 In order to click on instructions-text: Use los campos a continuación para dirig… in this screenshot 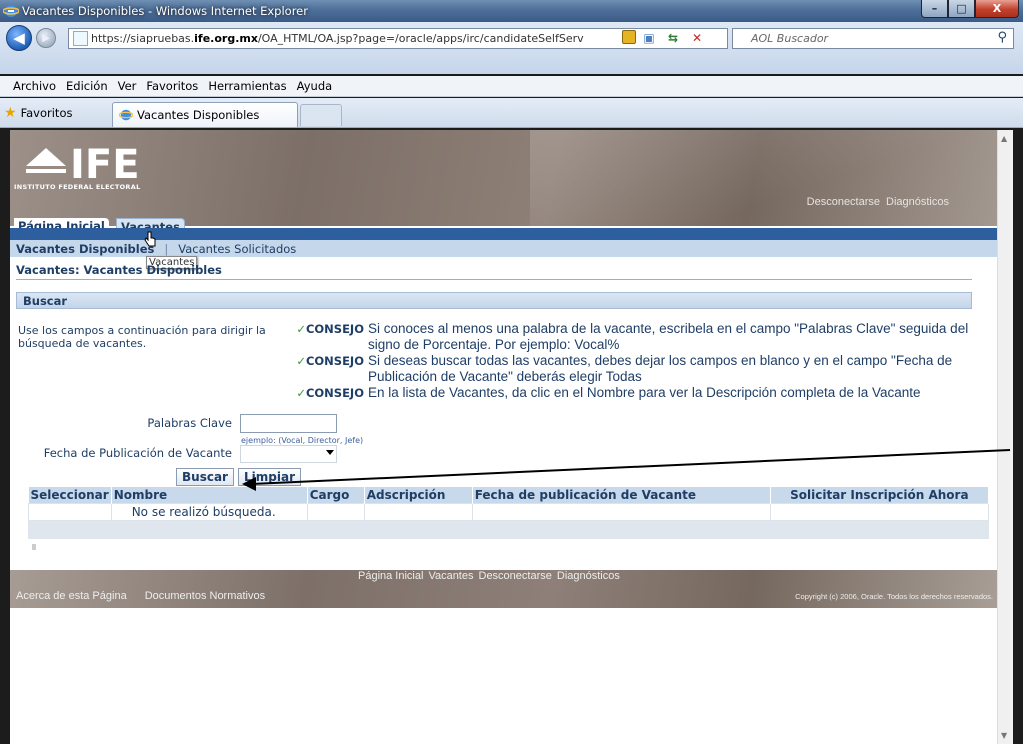, I will do `click(142, 337)`.